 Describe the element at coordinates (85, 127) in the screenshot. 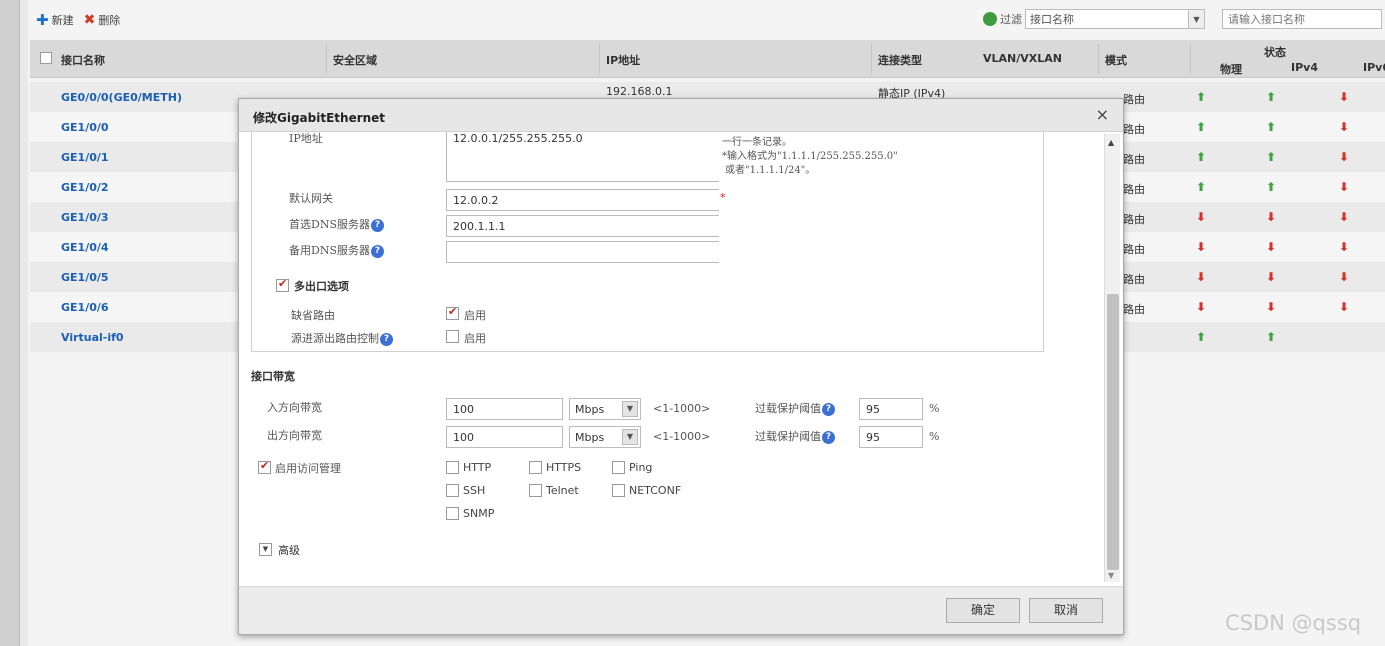

I see `interface-name-link: GE1/0/0` at that location.